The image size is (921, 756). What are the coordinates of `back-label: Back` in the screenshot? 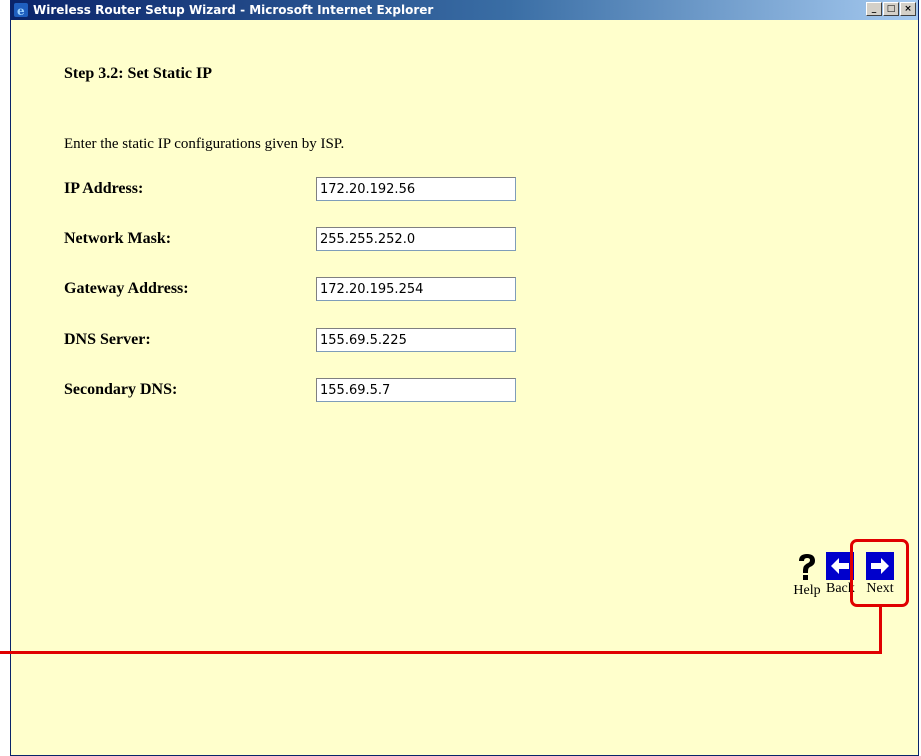 It's located at (840, 588).